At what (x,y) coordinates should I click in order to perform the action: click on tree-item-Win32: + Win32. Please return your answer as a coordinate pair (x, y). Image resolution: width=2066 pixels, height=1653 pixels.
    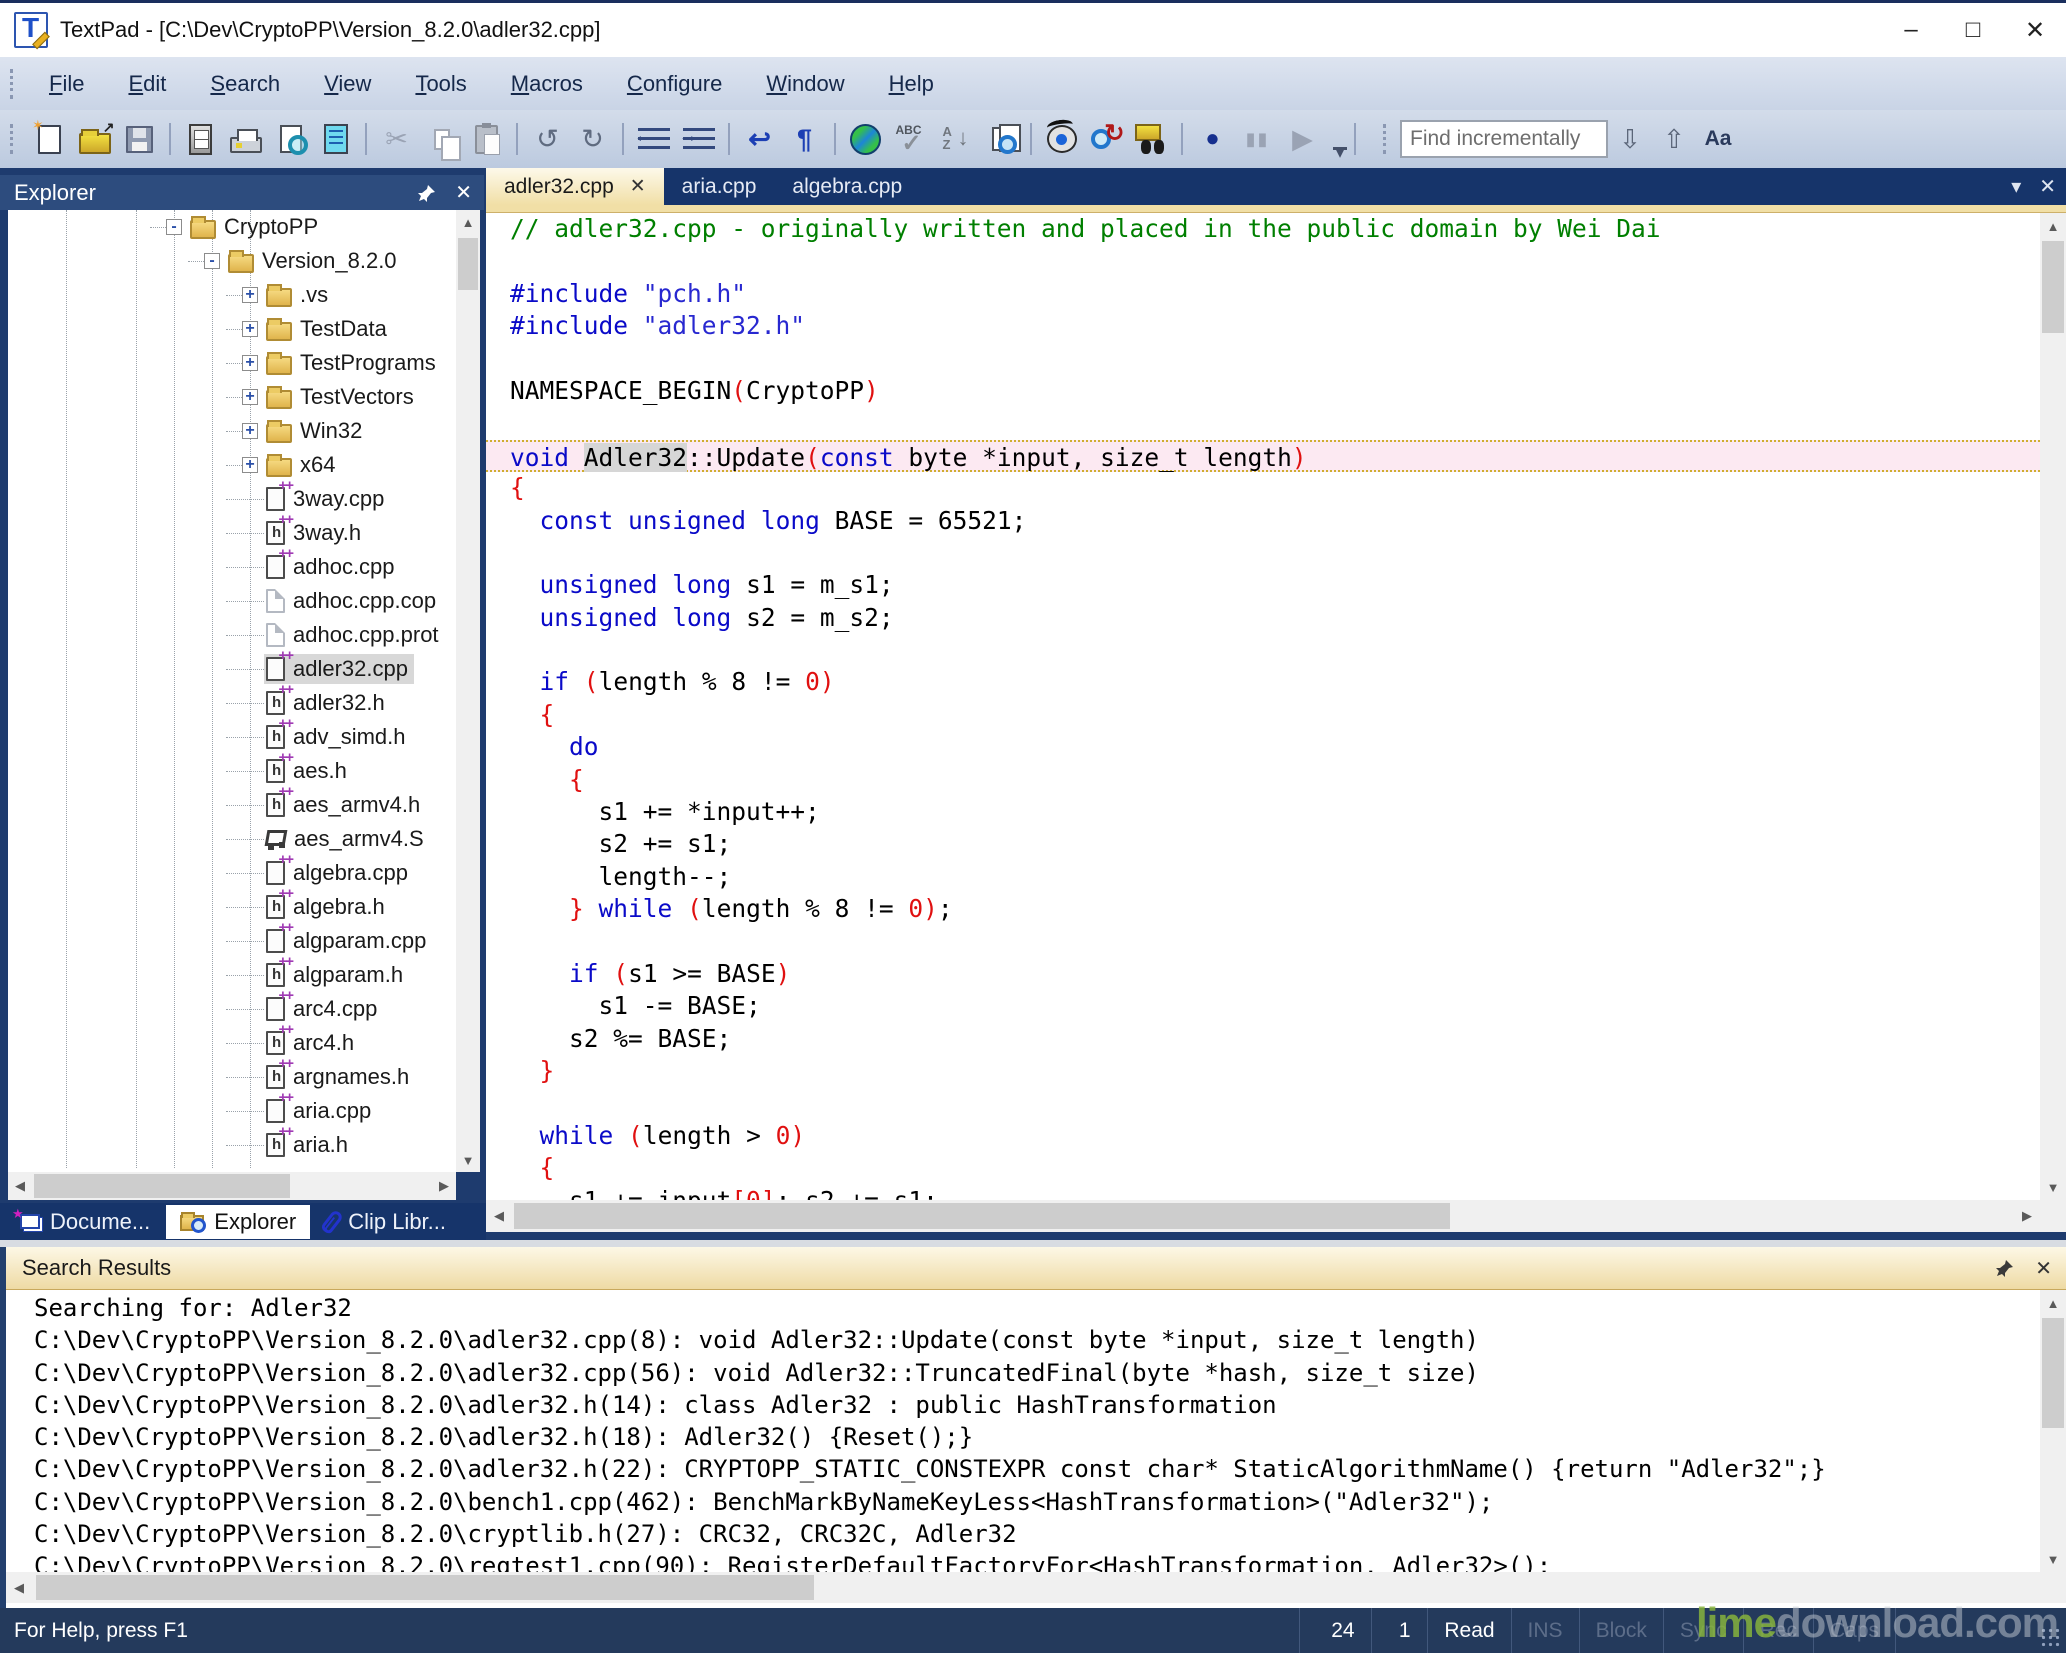
    Looking at the image, I should click on (232, 431).